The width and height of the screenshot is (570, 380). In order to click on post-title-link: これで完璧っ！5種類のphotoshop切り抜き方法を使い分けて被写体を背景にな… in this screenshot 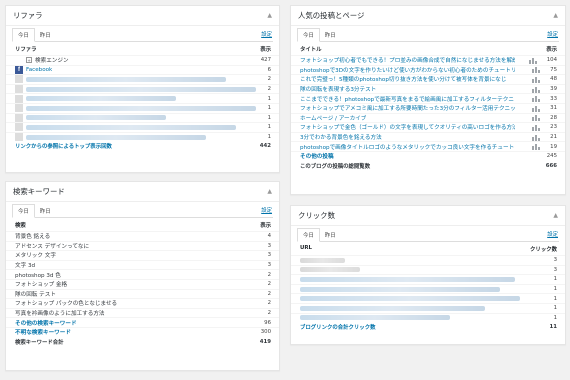, I will do `click(403, 79)`.